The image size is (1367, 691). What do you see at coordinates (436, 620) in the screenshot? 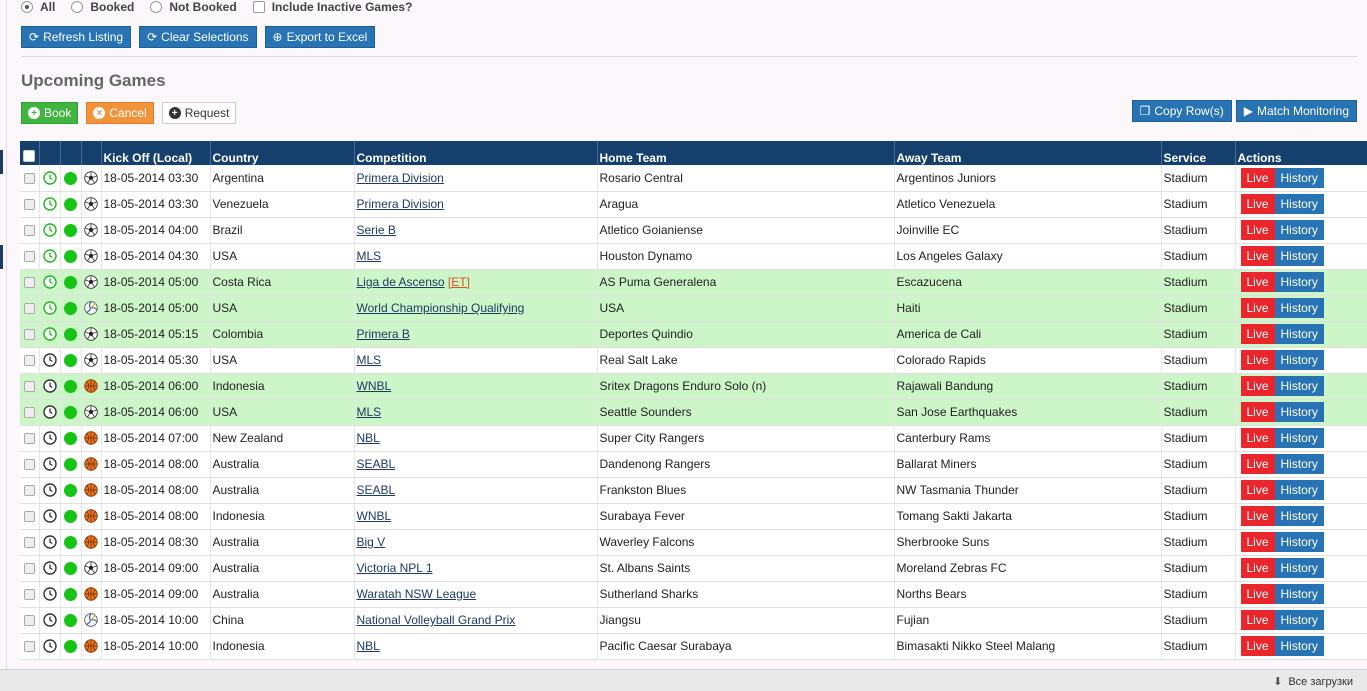
I see `competition-link: National Volleyball Grand Prix` at bounding box center [436, 620].